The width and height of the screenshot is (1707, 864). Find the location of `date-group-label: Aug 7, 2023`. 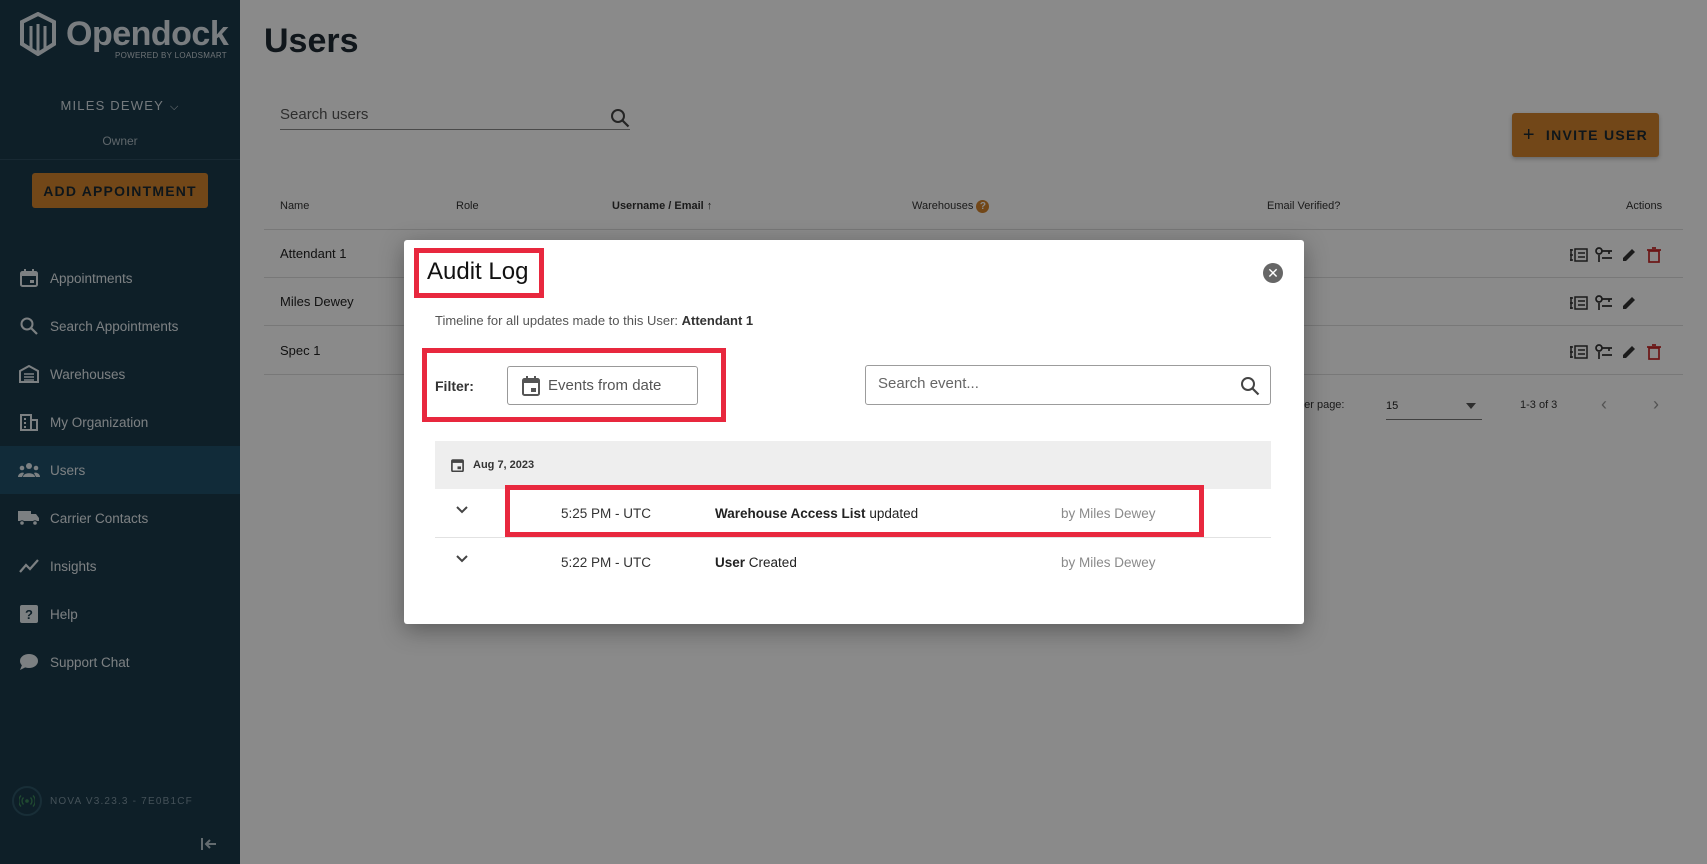

date-group-label: Aug 7, 2023 is located at coordinates (504, 465).